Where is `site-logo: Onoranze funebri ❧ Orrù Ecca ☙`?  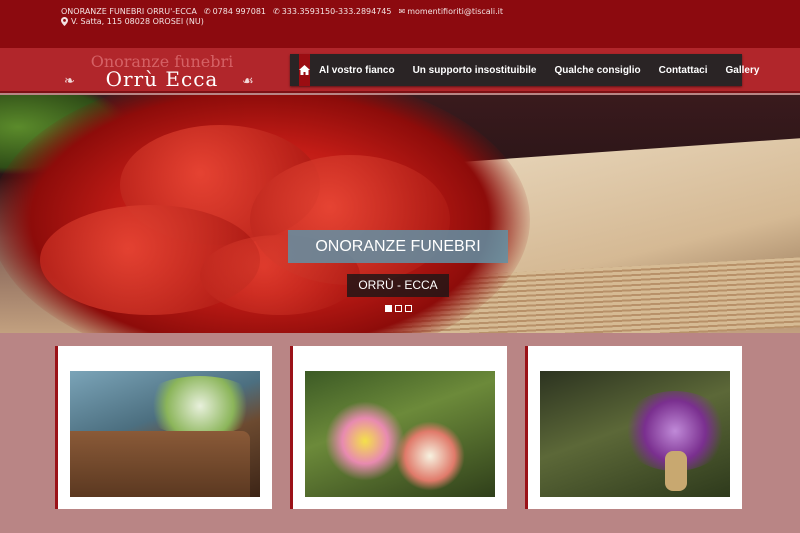 site-logo: Onoranze funebri ❧ Orrù Ecca ☙ is located at coordinates (162, 70).